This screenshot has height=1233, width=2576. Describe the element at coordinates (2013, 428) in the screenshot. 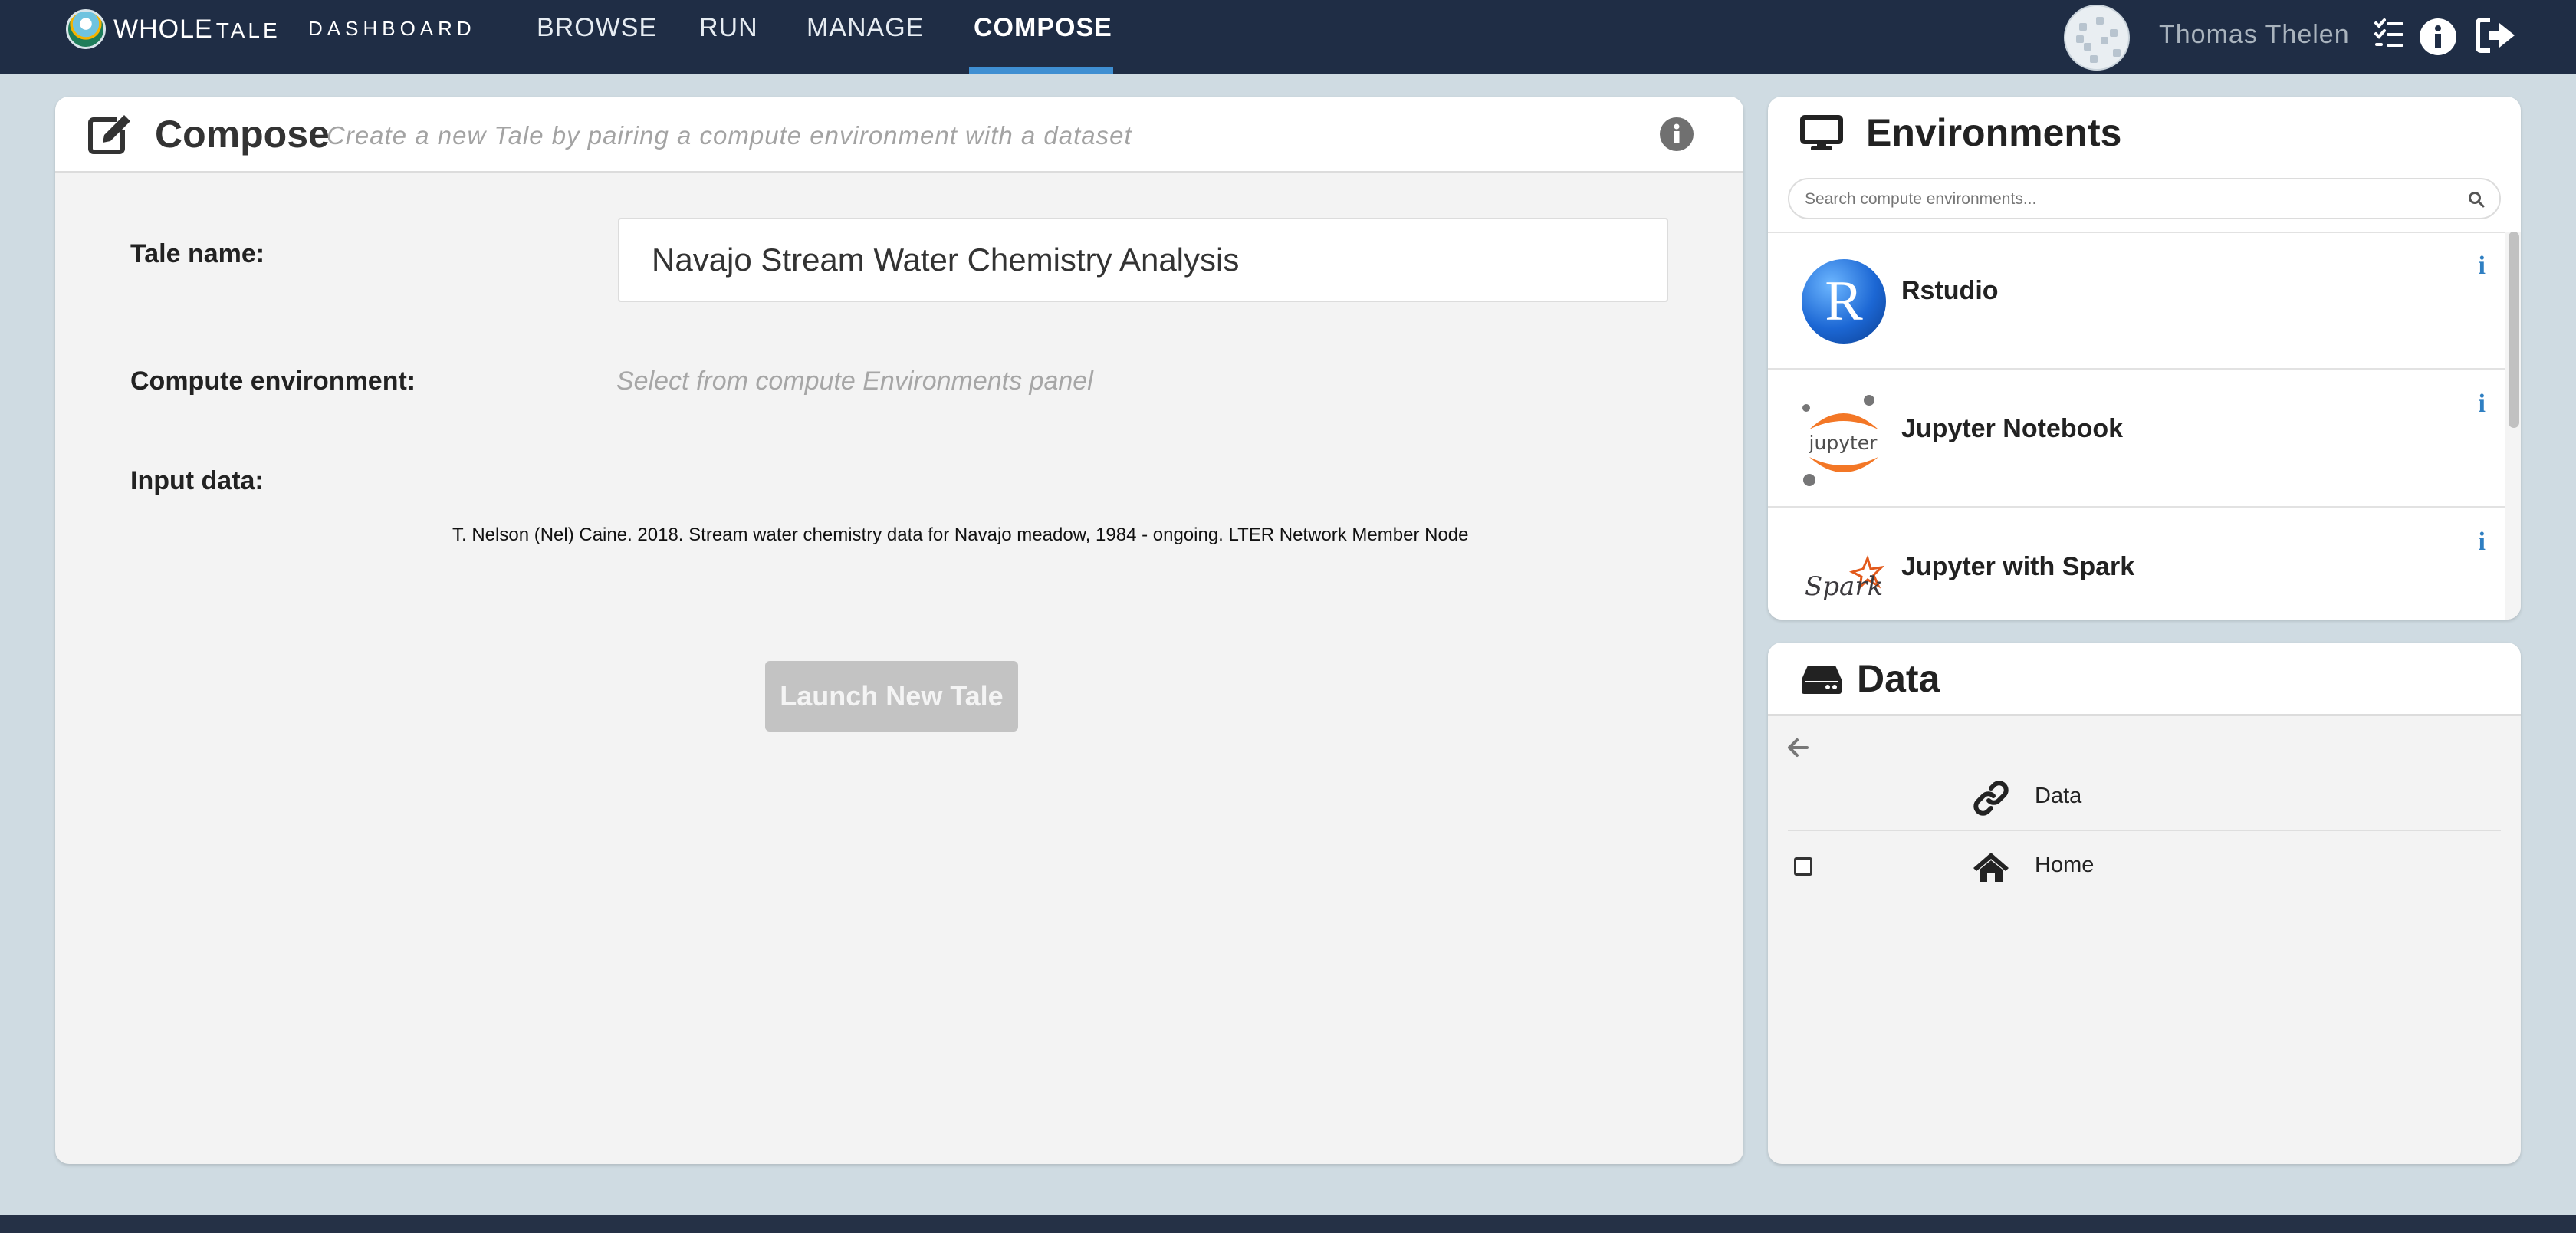

I see `environment-name: Jupyter Notebook` at that location.